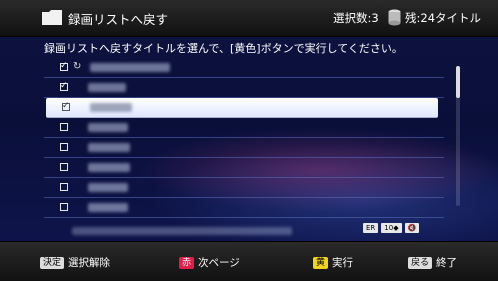  I want to click on next-page-button: 赤 次ページ, so click(209, 262).